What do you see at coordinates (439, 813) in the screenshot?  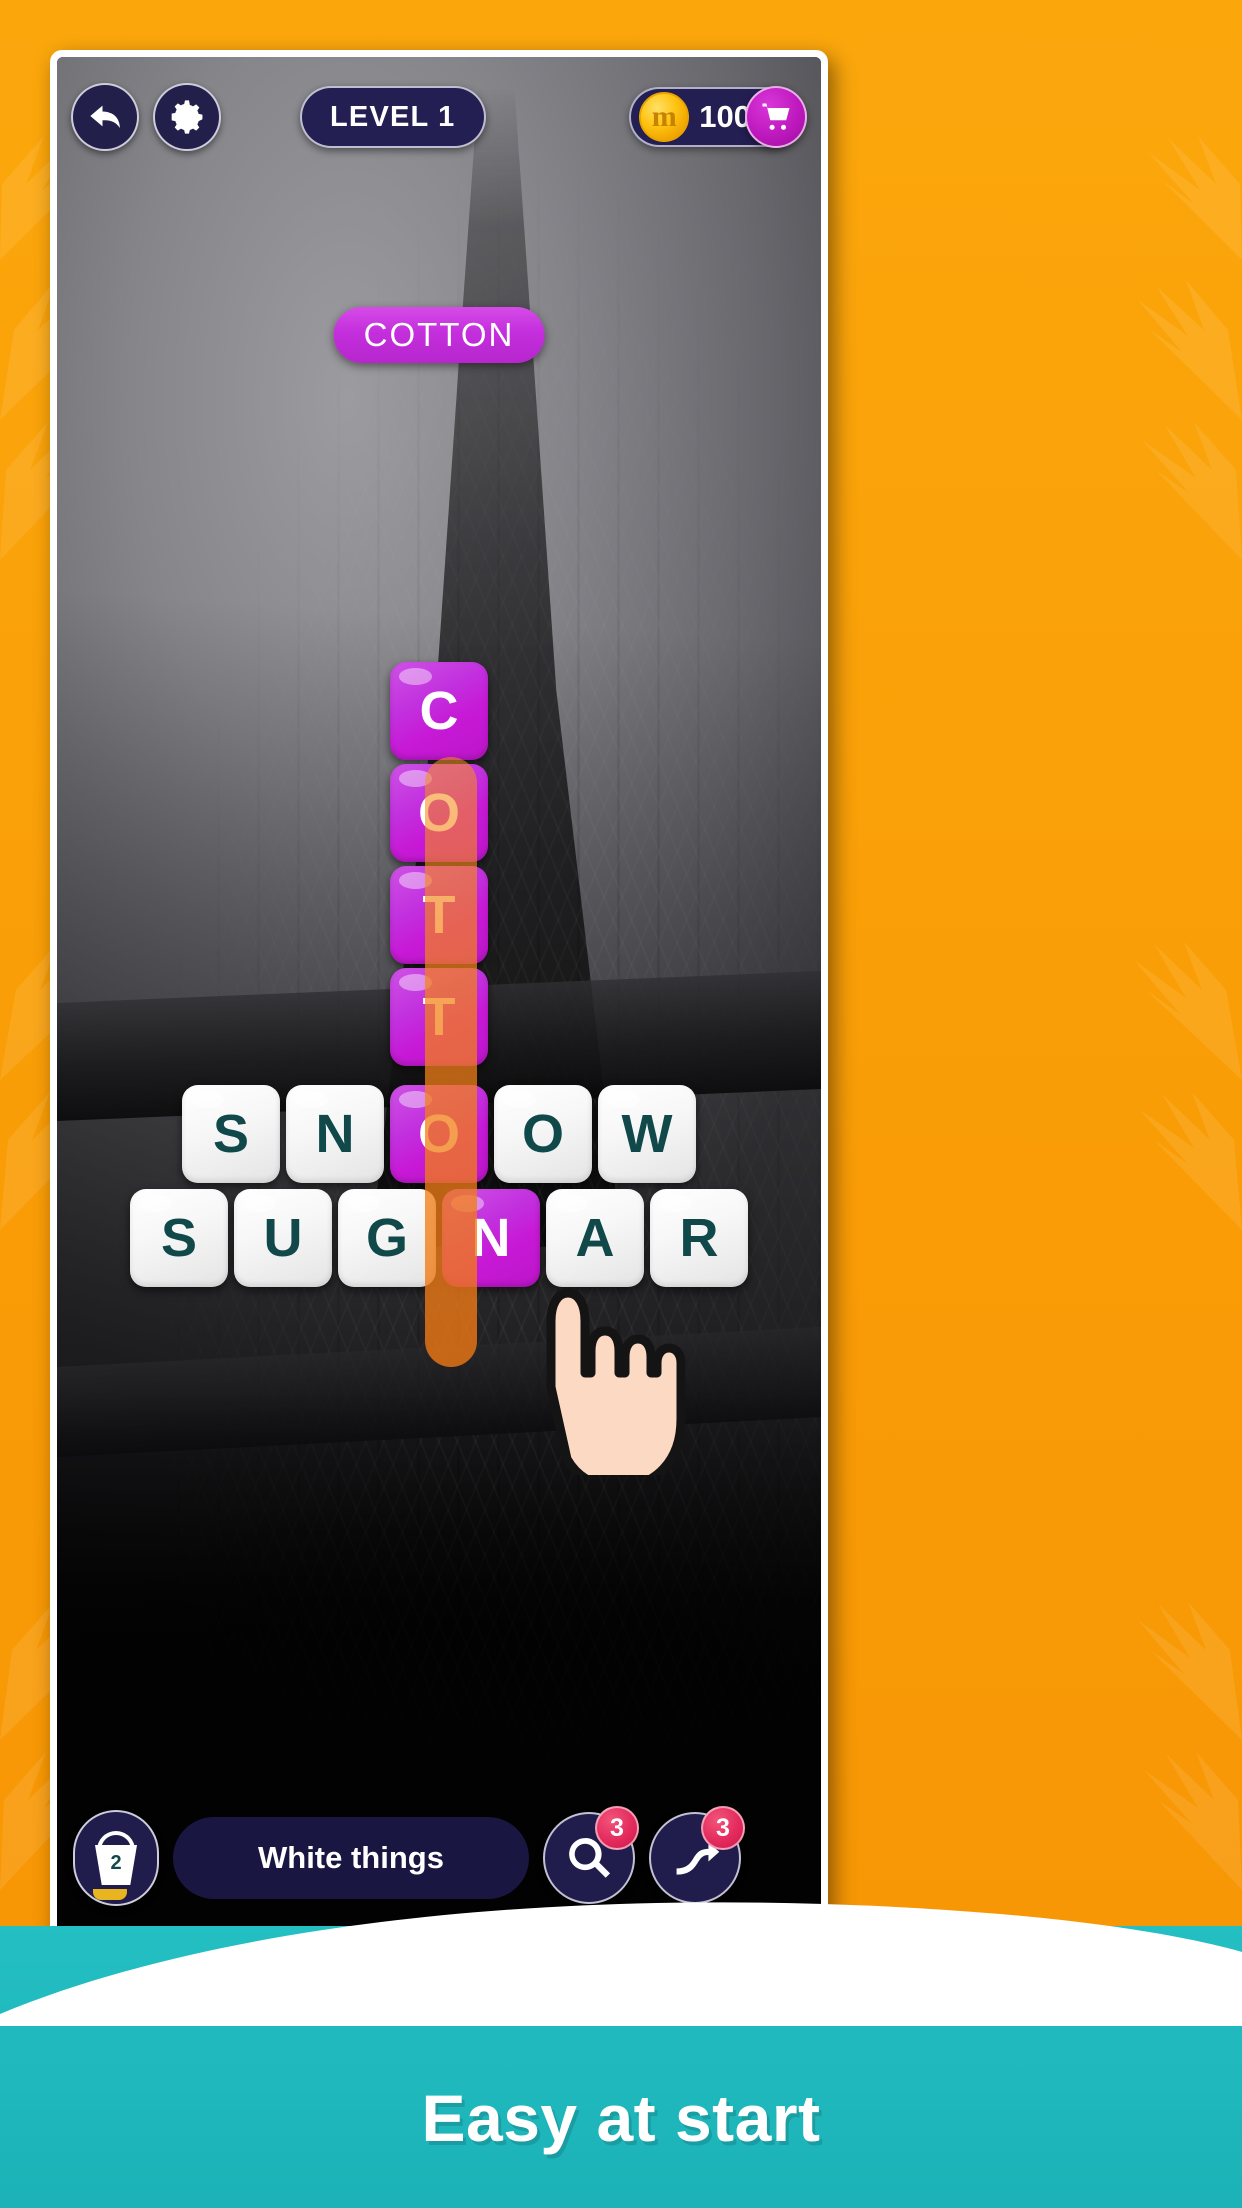 I see `selected-letter-tile: O` at bounding box center [439, 813].